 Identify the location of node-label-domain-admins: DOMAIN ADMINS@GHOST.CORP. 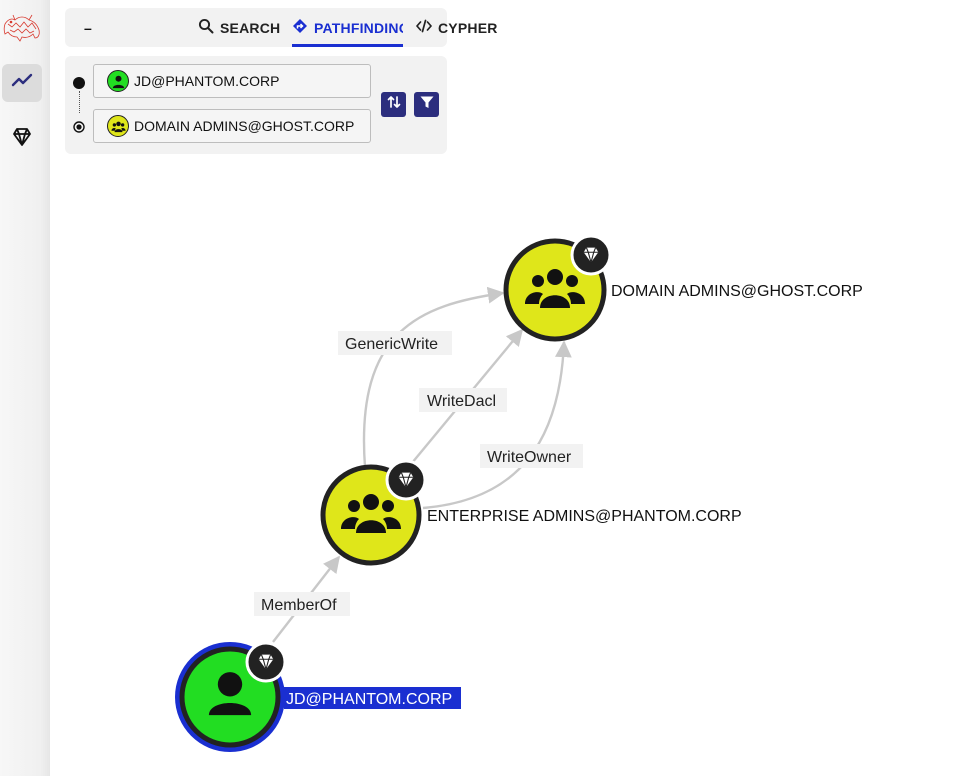
(737, 291).